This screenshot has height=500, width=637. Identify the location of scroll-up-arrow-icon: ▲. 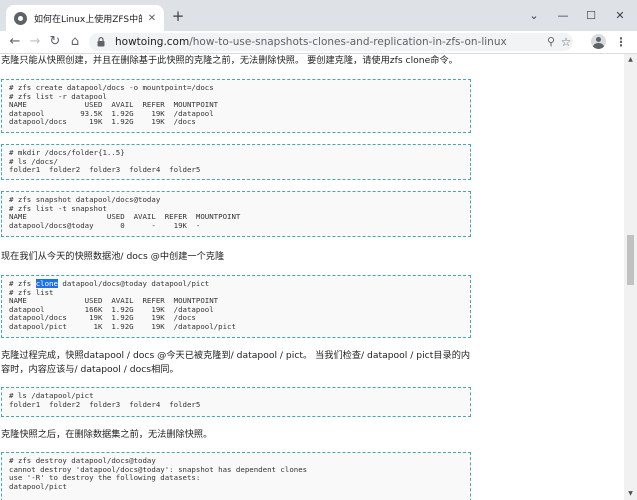
(630, 60).